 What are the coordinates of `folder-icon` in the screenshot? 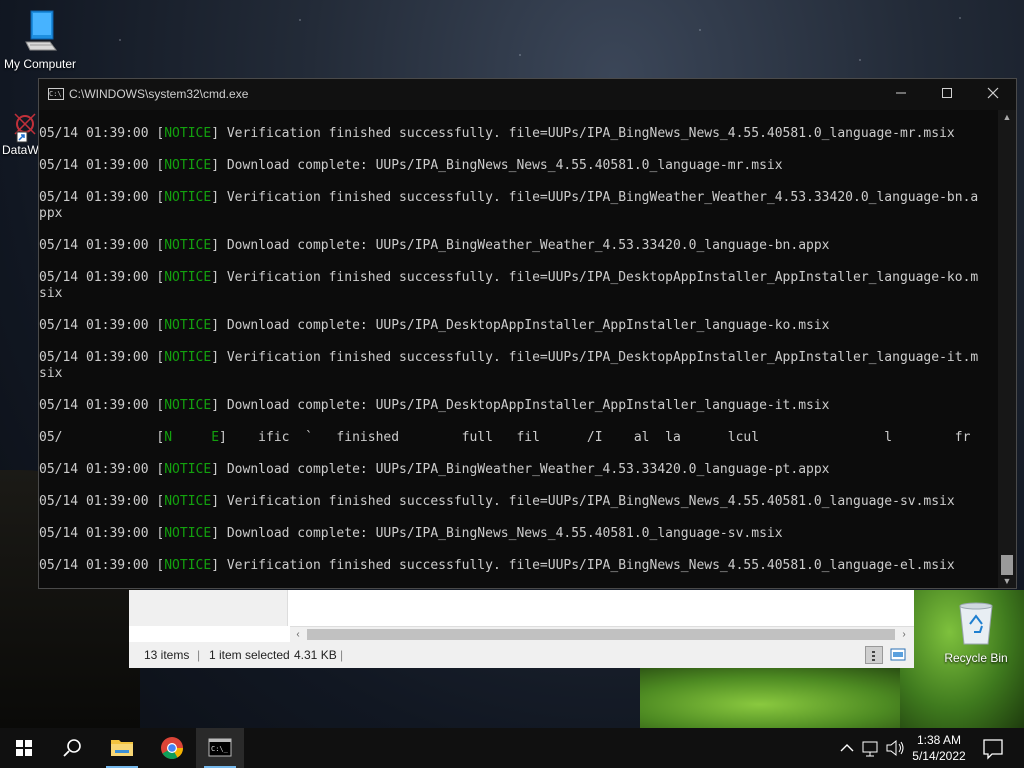 It's located at (122, 748).